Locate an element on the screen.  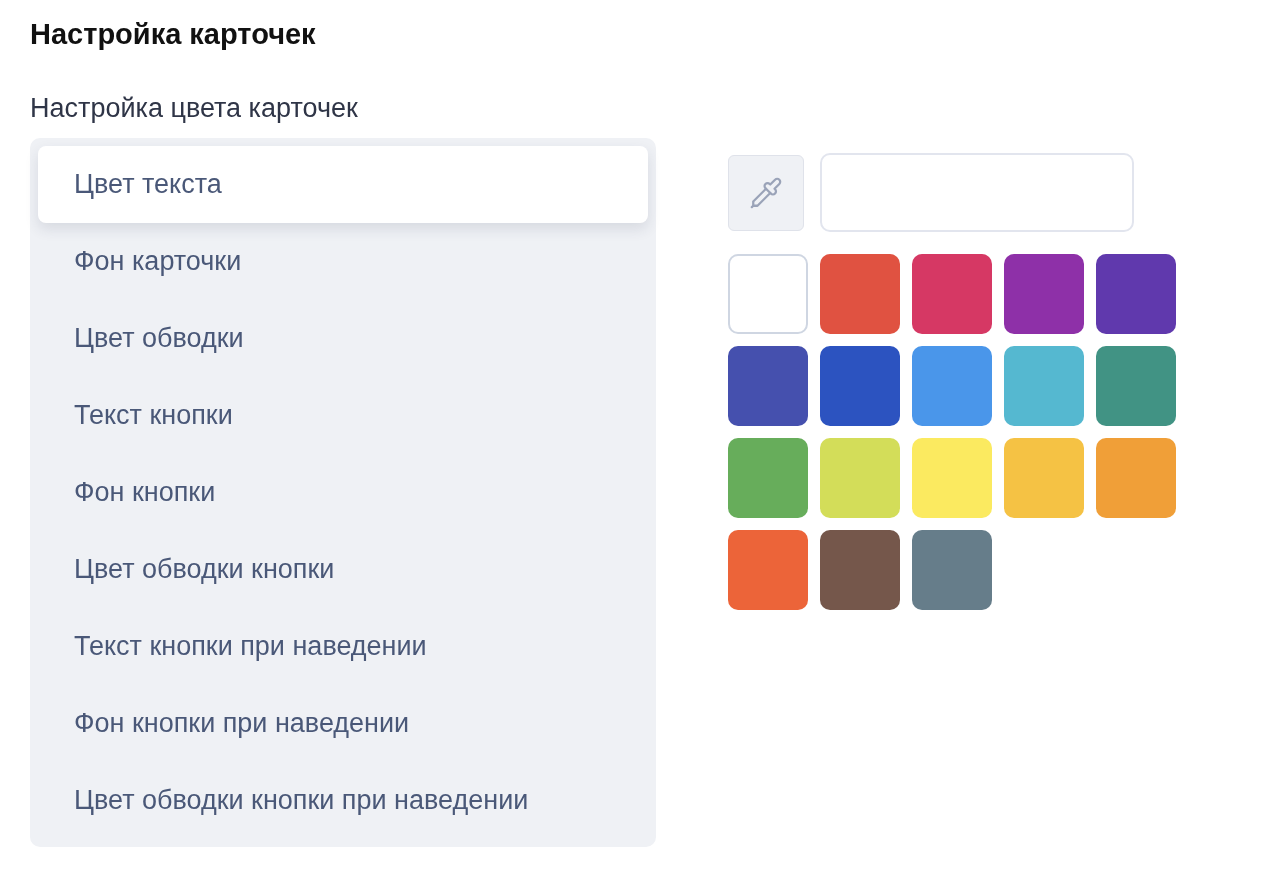
eyedropper-icon is located at coordinates (766, 192).